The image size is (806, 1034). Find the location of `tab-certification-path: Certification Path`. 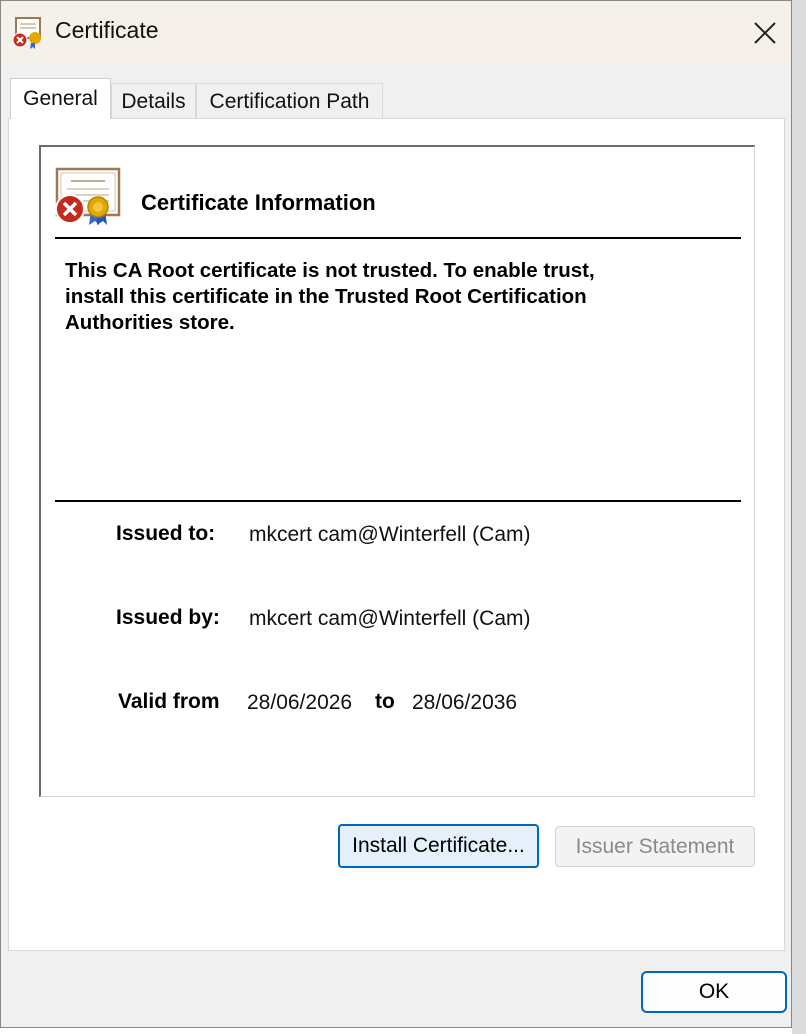

tab-certification-path: Certification Path is located at coordinates (289, 101).